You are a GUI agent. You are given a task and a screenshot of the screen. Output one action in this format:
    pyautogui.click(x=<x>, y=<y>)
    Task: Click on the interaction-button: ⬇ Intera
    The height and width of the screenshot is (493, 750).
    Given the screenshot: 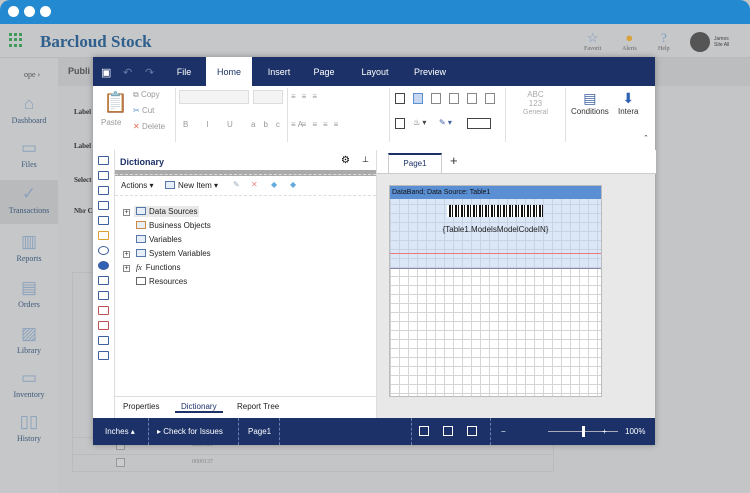 What is the action you would take?
    pyautogui.click(x=628, y=103)
    